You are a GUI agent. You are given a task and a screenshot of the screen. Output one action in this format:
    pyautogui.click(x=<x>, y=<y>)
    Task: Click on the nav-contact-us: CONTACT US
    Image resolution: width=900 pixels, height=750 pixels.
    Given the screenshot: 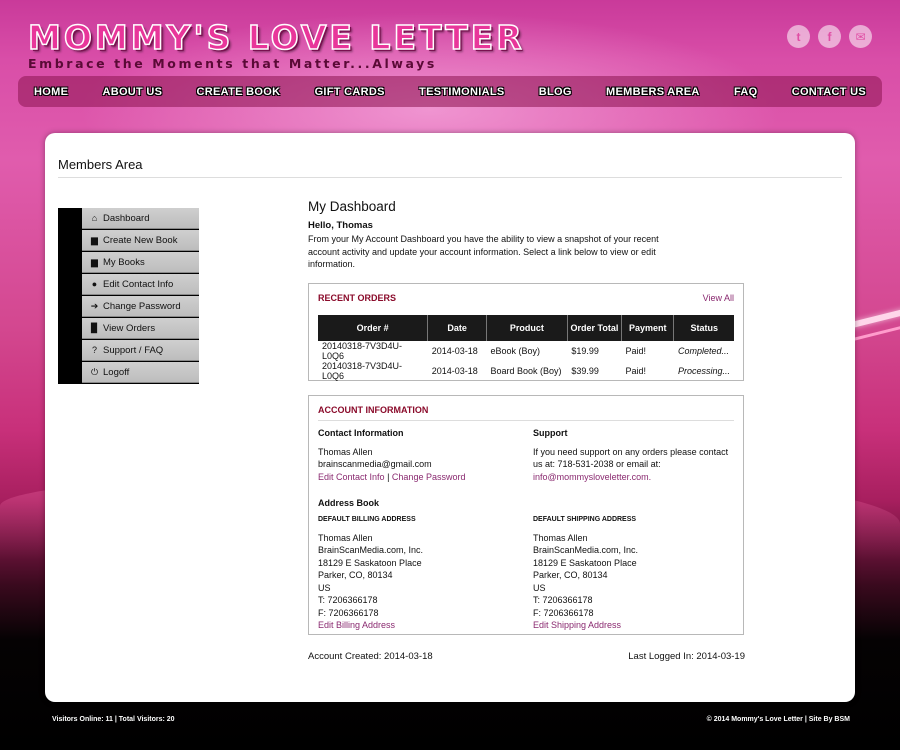 What is the action you would take?
    pyautogui.click(x=829, y=92)
    